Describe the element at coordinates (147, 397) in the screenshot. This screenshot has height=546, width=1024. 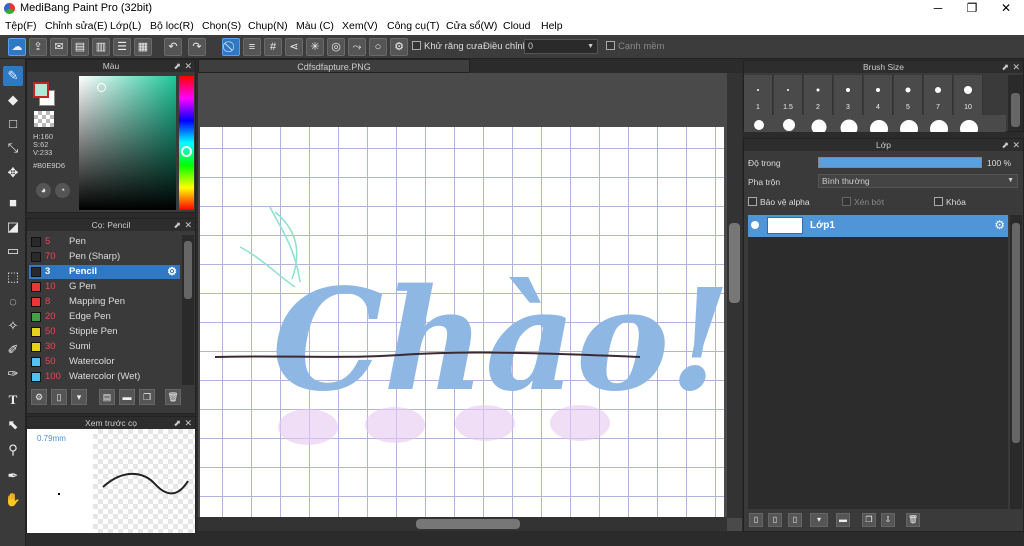
I see `duplicate-icon: ❐` at that location.